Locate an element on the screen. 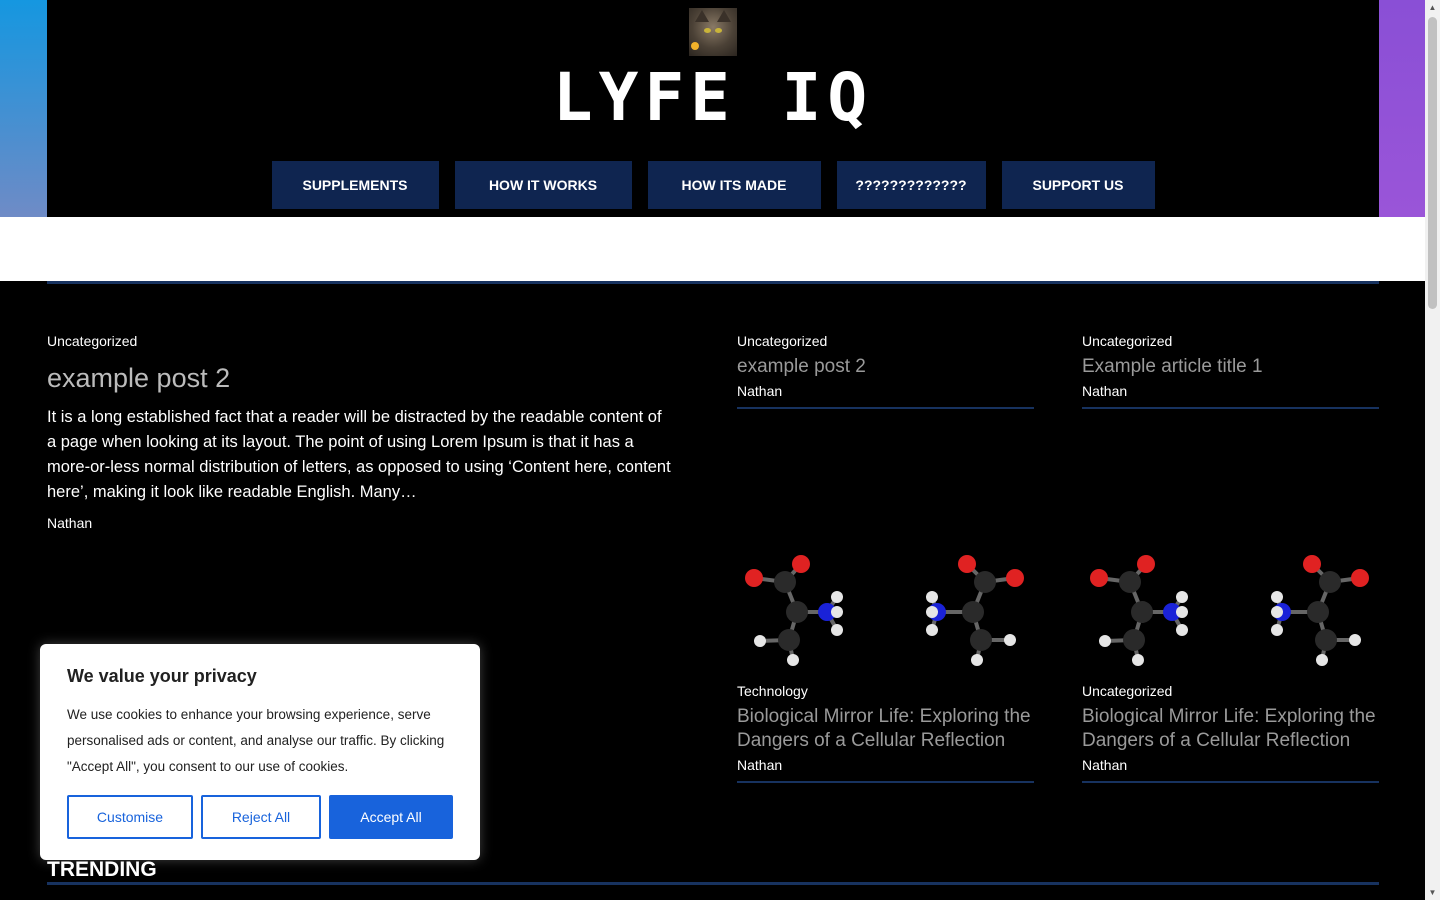 Image resolution: width=1440 pixels, height=900 pixels. featured-title: example post 2 is located at coordinates (359, 378).